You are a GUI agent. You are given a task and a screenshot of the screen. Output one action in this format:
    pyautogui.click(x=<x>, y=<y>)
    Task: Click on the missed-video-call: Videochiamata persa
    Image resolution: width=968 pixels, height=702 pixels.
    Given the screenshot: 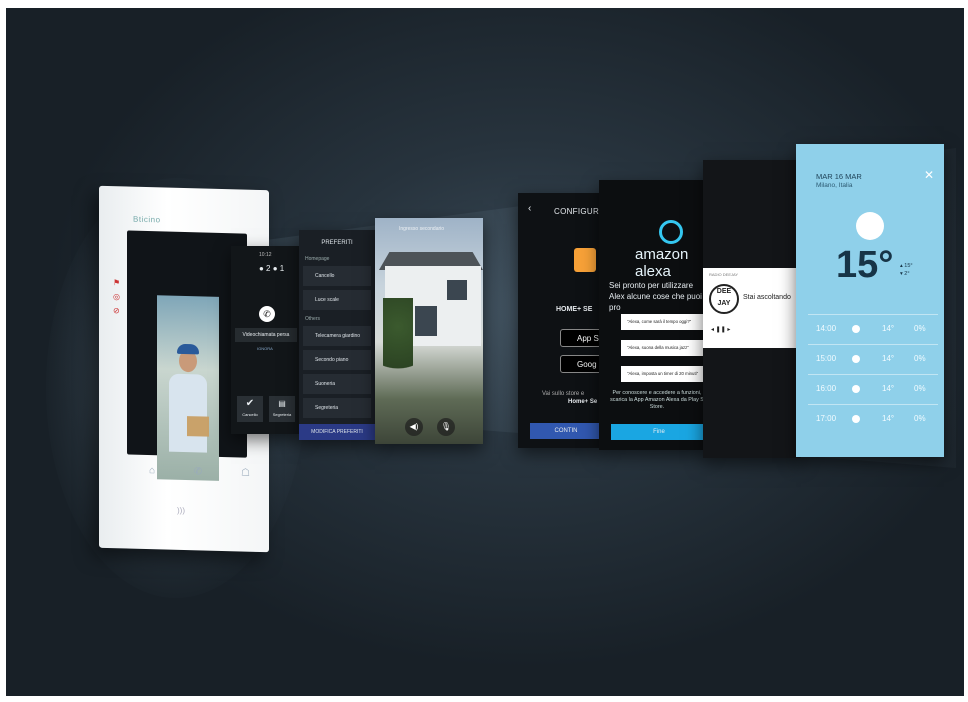 What is the action you would take?
    pyautogui.click(x=266, y=335)
    